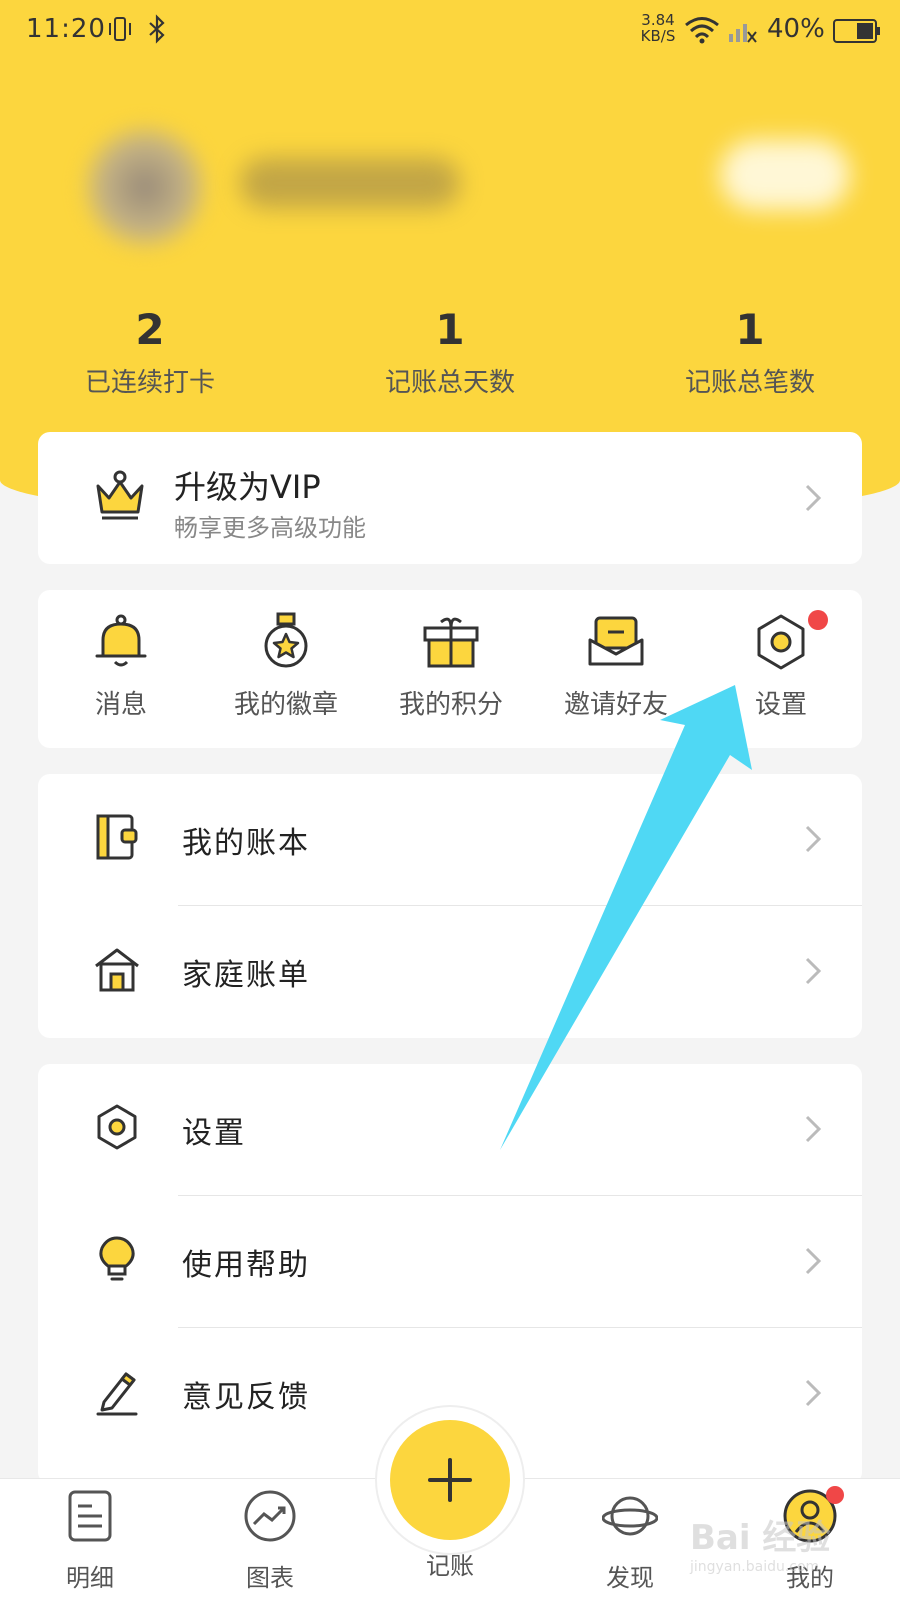 Image resolution: width=900 pixels, height=1600 pixels. What do you see at coordinates (150, 329) in the screenshot?
I see `stat-value: 2` at bounding box center [150, 329].